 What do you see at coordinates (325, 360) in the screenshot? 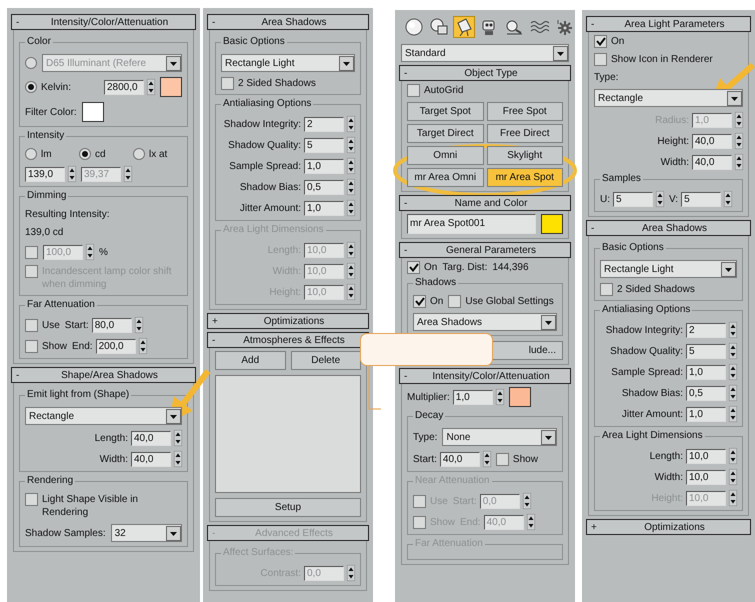
I see `button: Delete` at bounding box center [325, 360].